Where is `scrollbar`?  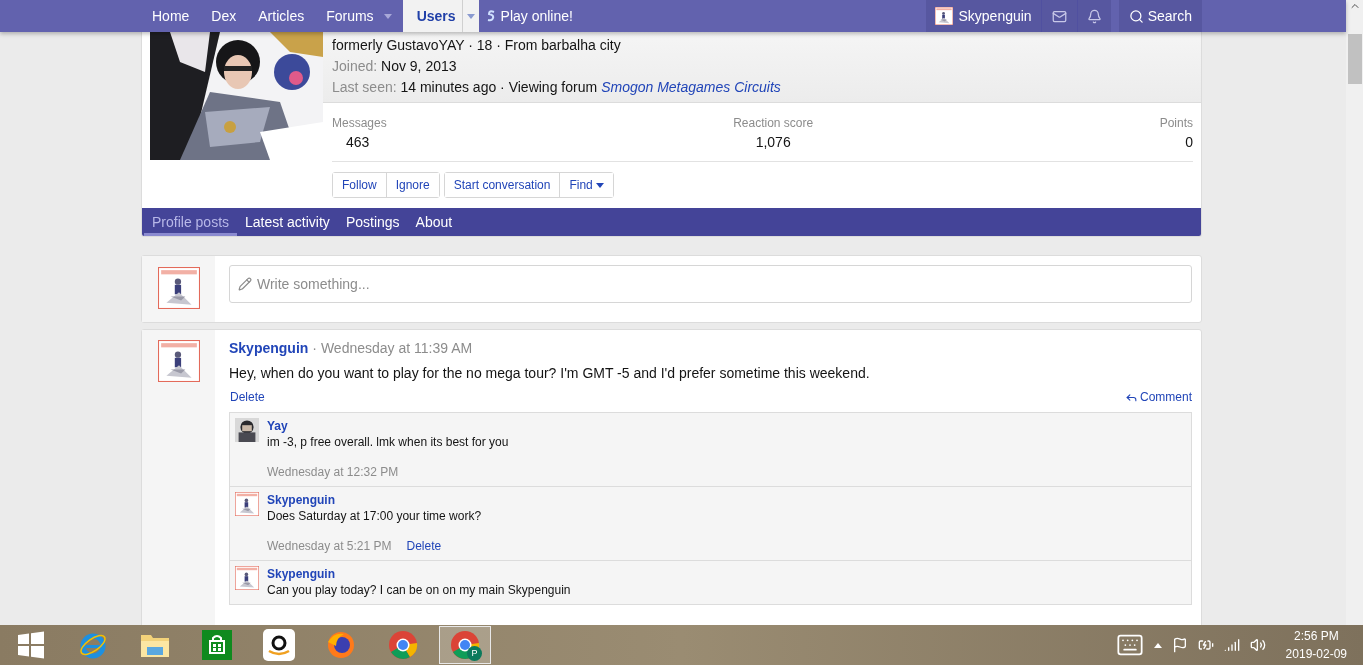
scrollbar is located at coordinates (1354, 312).